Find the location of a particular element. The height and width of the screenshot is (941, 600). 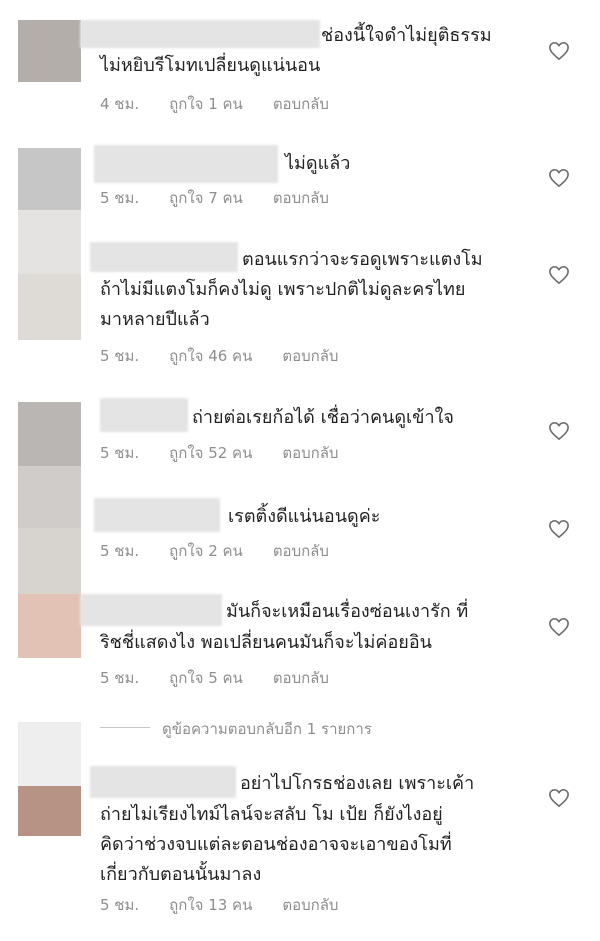

comment-likes: ถูกใจ 2 คน is located at coordinates (206, 551).